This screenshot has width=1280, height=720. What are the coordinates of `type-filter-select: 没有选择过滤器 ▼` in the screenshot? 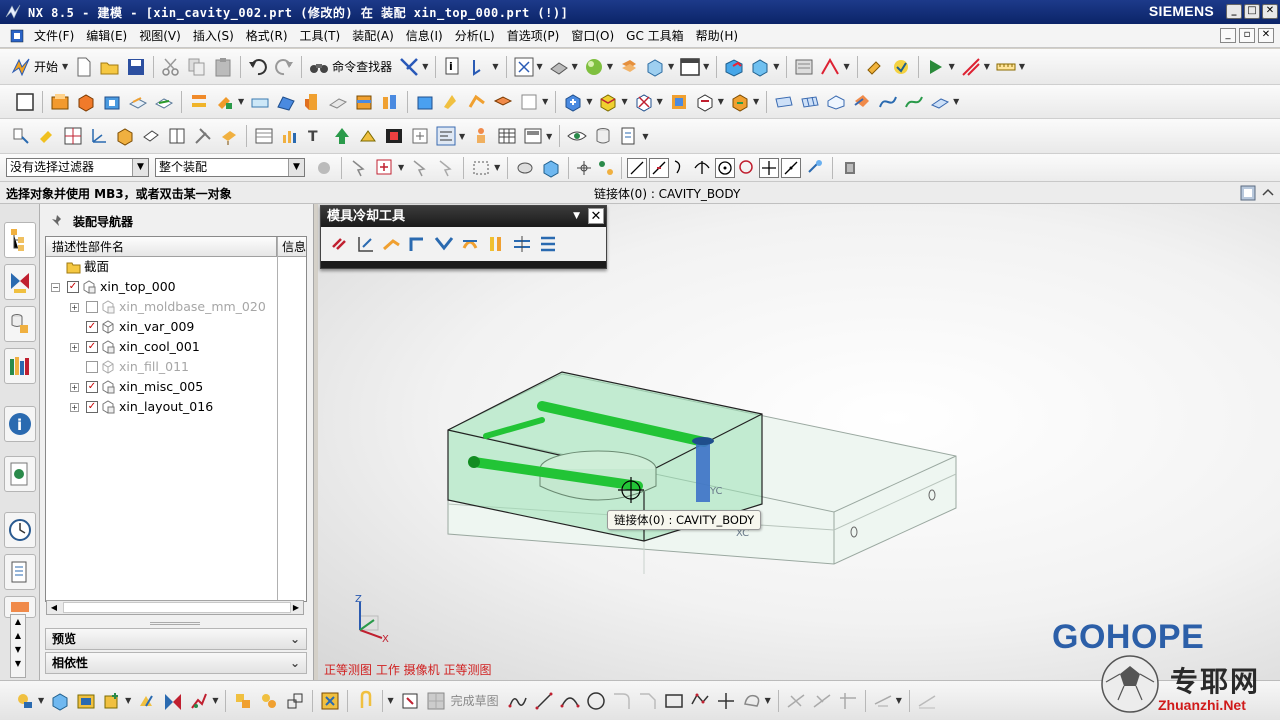 It's located at (77, 167).